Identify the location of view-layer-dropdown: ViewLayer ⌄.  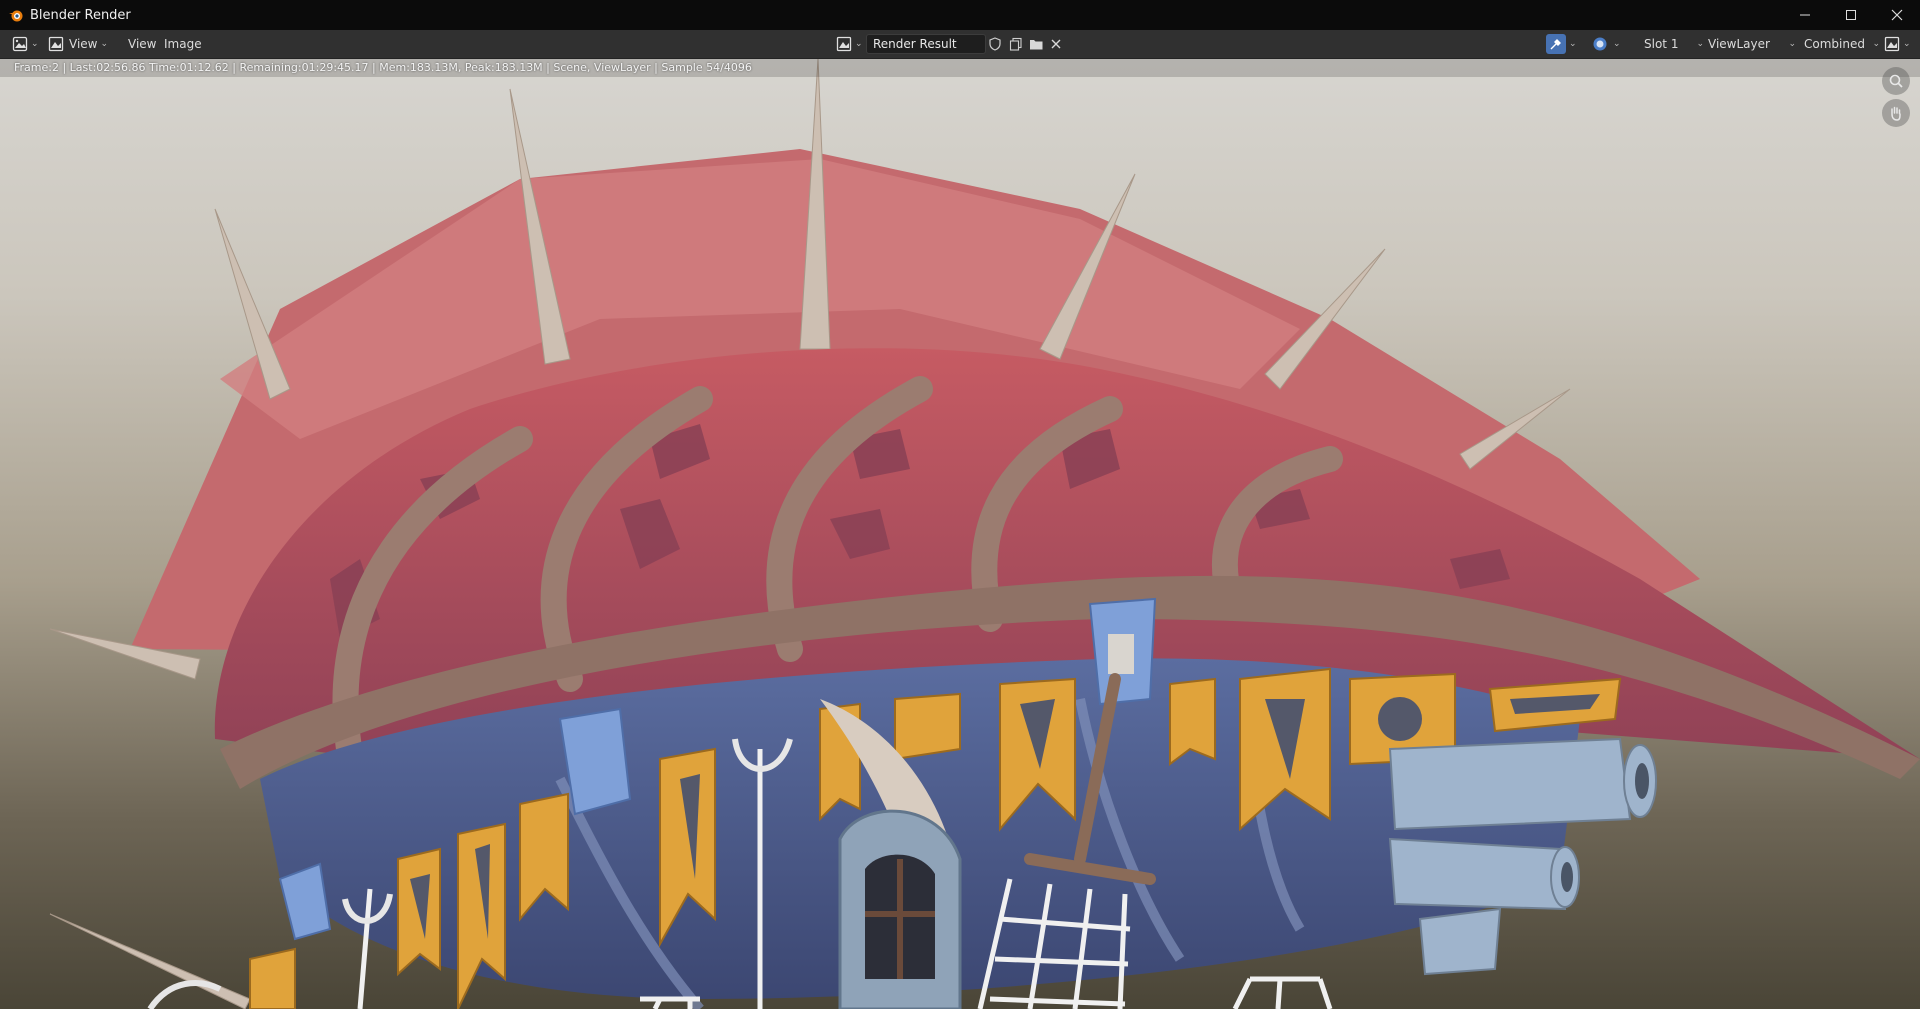
(1752, 44).